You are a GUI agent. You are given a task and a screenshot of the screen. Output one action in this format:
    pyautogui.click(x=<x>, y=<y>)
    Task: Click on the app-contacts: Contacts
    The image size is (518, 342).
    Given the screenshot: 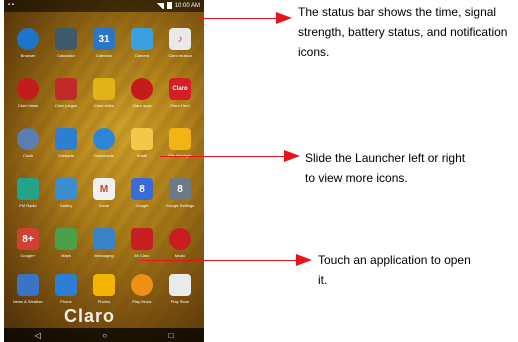 What is the action you would take?
    pyautogui.click(x=66, y=150)
    